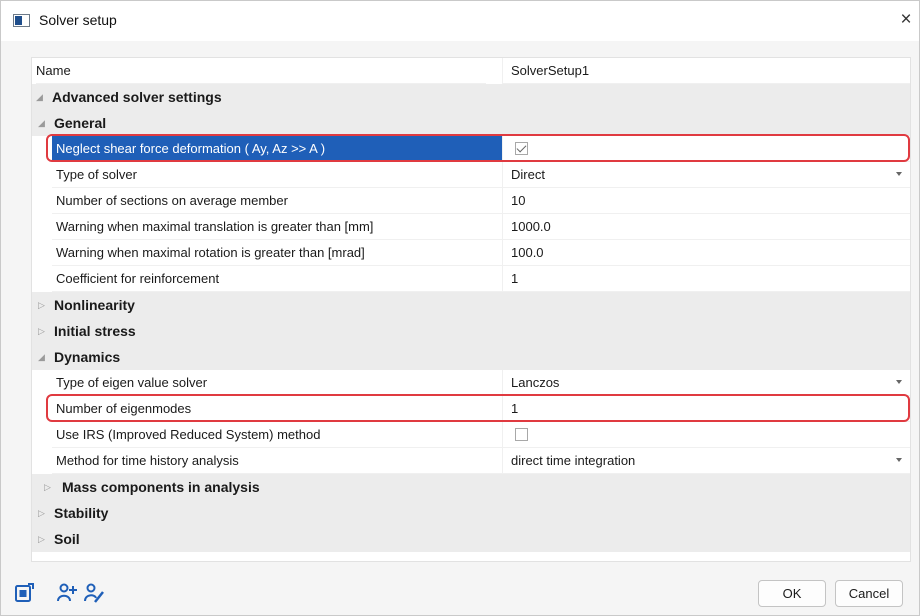 Image resolution: width=920 pixels, height=616 pixels. I want to click on group-label: Soil, so click(67, 539).